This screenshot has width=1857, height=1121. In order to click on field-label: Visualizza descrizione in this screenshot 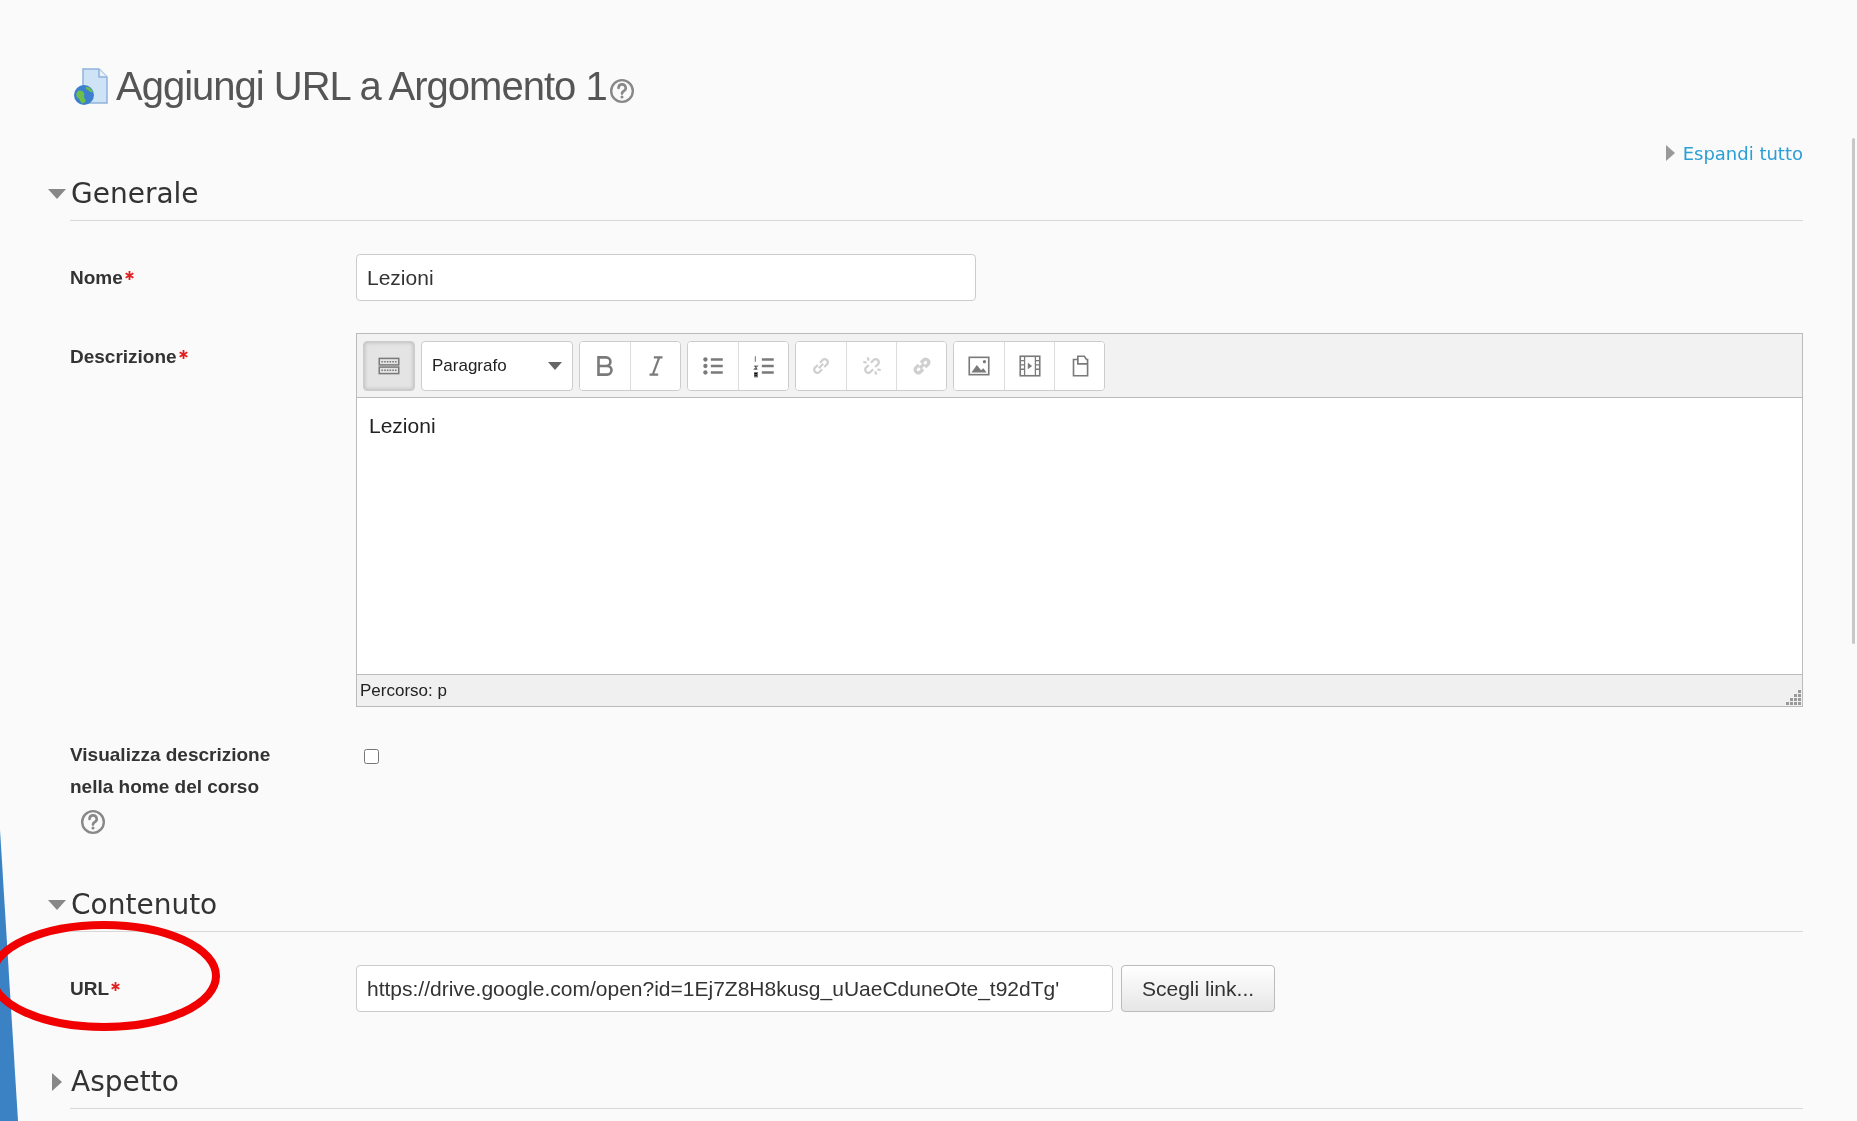, I will do `click(171, 755)`.